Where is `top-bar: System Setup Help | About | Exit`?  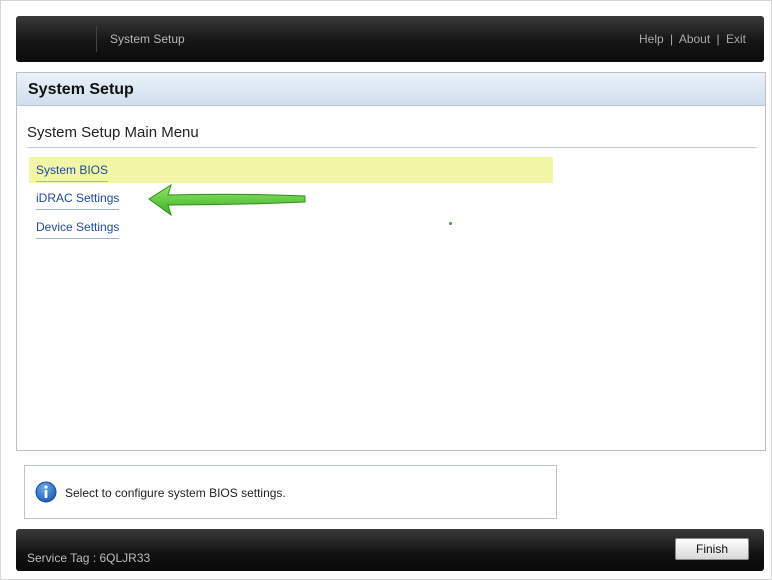
top-bar: System Setup Help | About | Exit is located at coordinates (390, 39).